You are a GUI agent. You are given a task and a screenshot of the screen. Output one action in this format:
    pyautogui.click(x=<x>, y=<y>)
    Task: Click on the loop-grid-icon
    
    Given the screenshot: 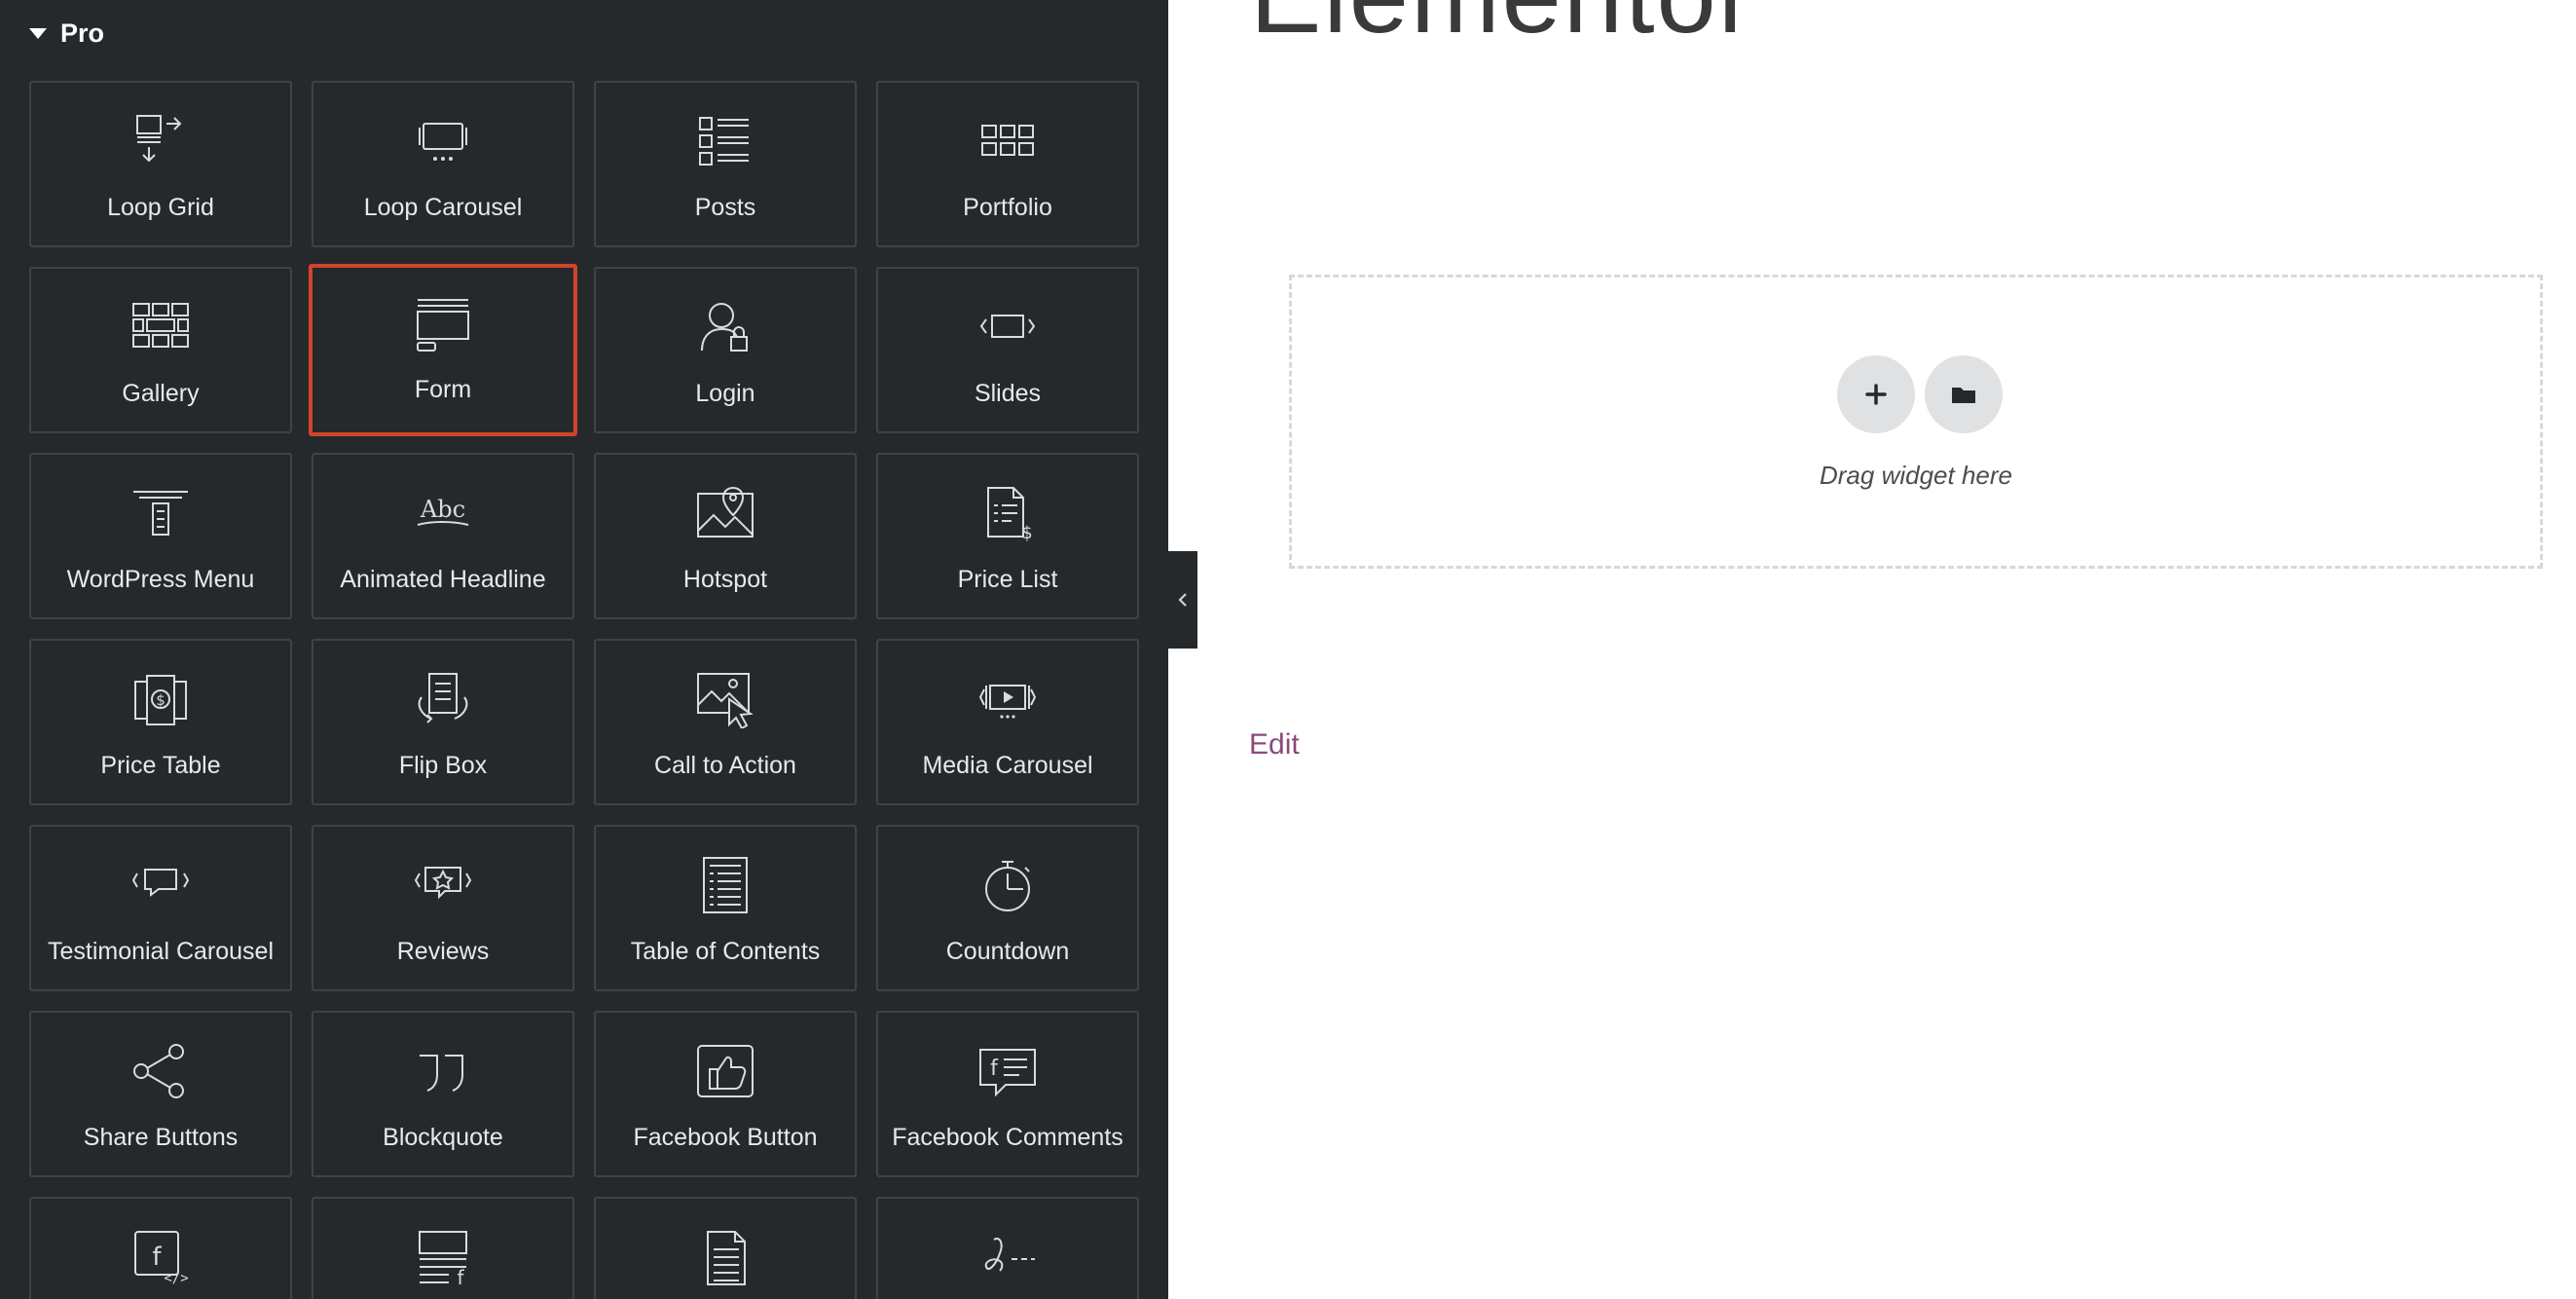 What is the action you would take?
    pyautogui.click(x=160, y=141)
    